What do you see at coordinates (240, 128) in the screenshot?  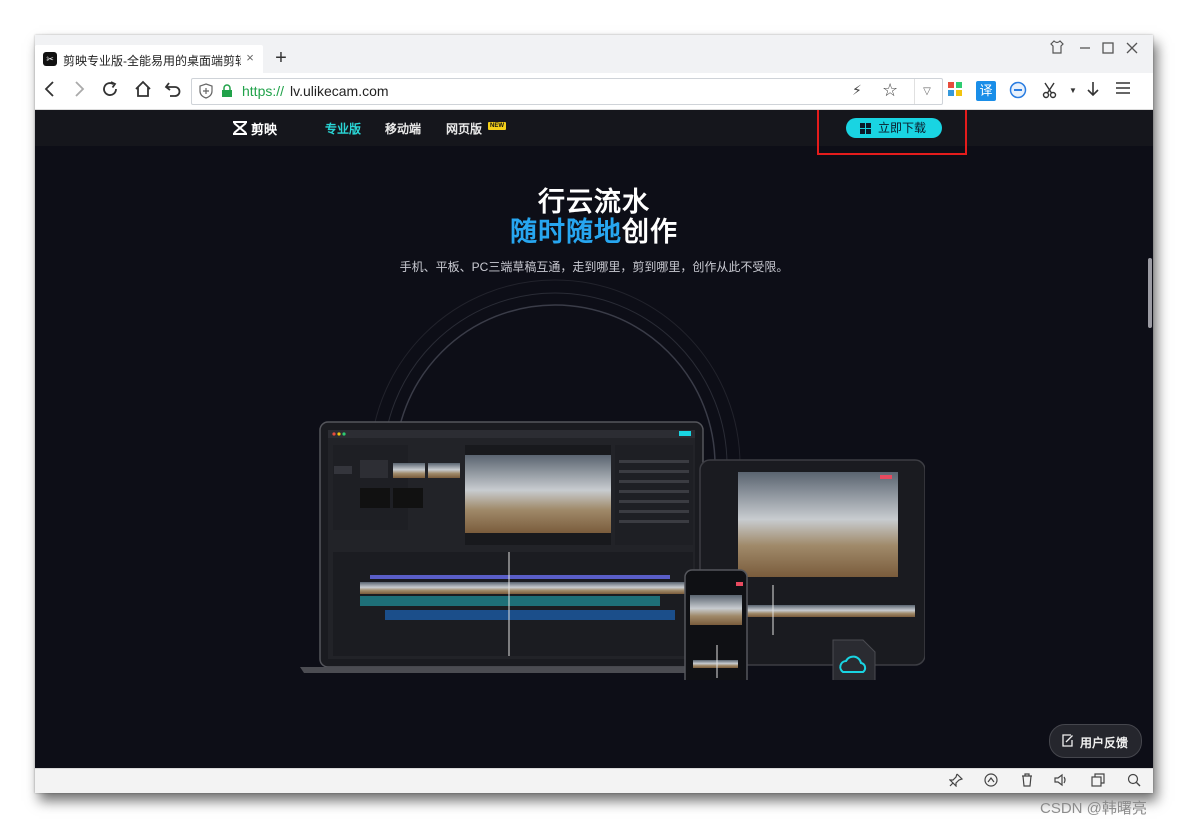 I see `capcut-logo-icon` at bounding box center [240, 128].